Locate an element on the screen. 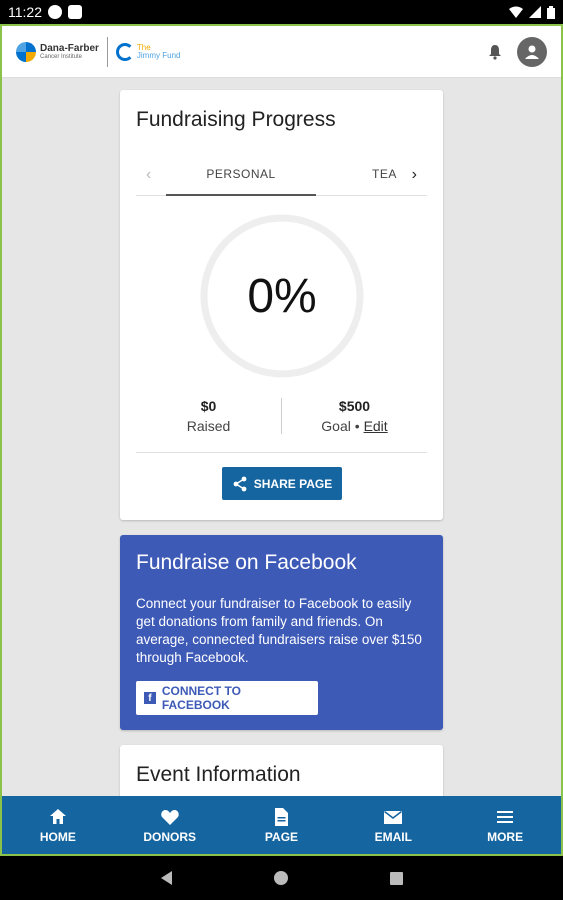  share-page-label: SHARE PAGE is located at coordinates (293, 483).